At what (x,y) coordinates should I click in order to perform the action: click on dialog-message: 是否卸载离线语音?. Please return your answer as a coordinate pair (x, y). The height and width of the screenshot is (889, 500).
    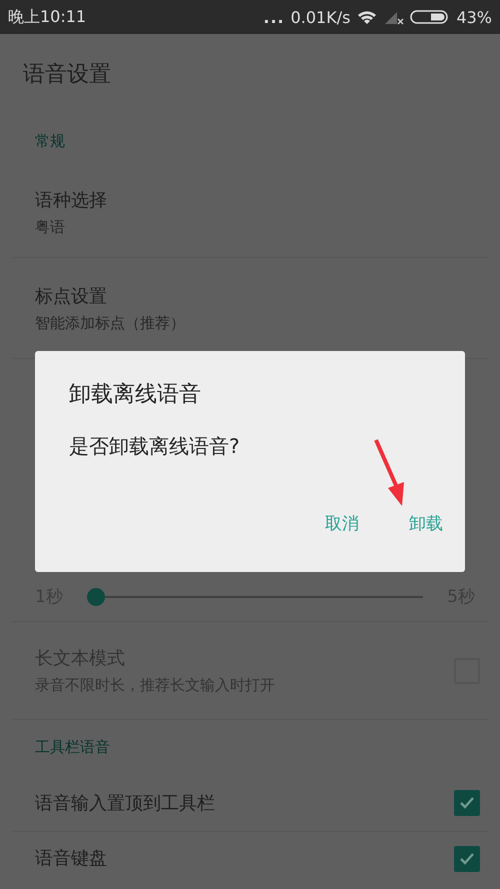
    Looking at the image, I should click on (155, 446).